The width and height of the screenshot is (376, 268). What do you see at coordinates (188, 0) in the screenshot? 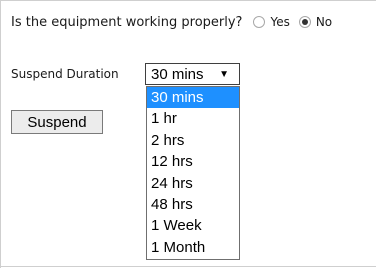
I see `frame-top-border` at bounding box center [188, 0].